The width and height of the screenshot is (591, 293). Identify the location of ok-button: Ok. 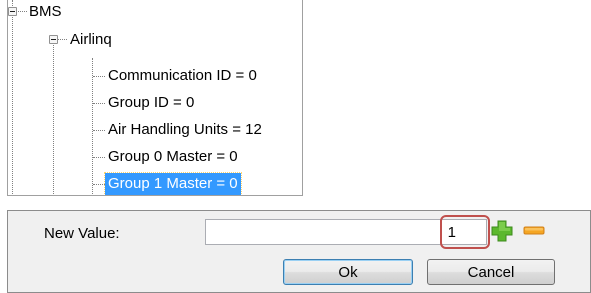
(348, 272).